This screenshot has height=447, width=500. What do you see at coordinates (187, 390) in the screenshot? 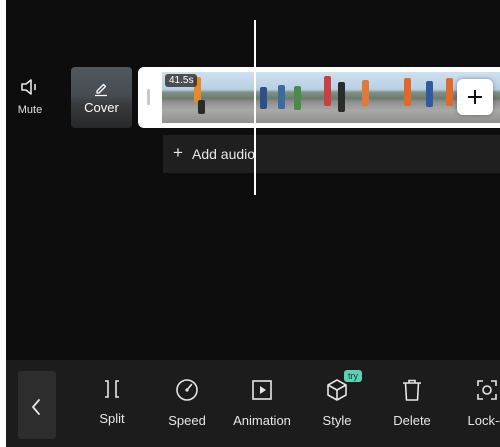
I see `speedometer-icon` at bounding box center [187, 390].